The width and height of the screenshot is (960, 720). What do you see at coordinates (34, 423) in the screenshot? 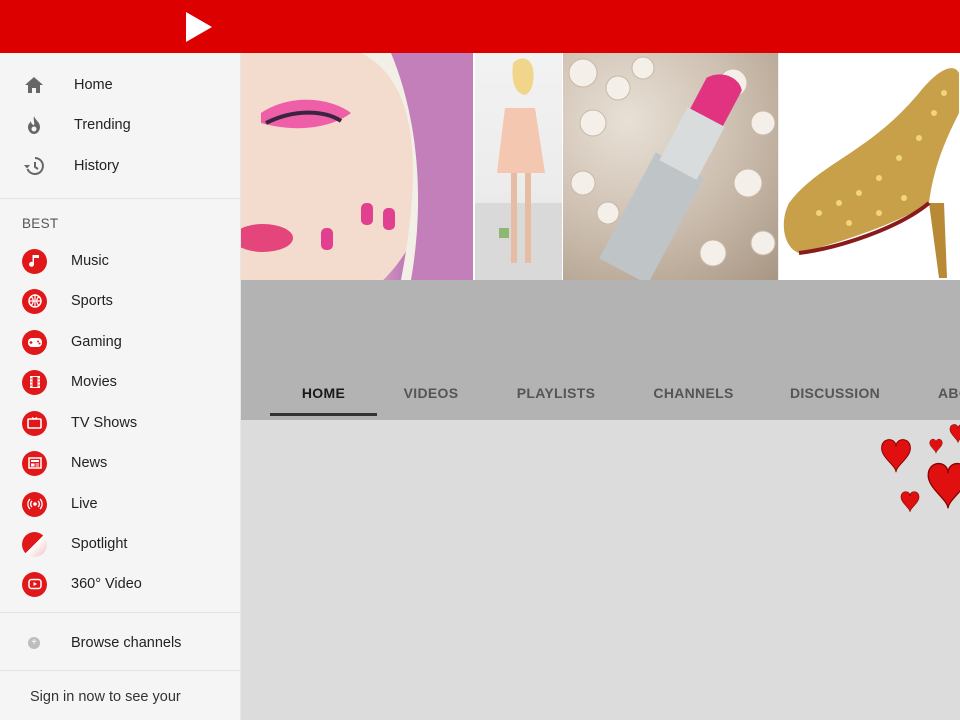
I see `tv-icon` at bounding box center [34, 423].